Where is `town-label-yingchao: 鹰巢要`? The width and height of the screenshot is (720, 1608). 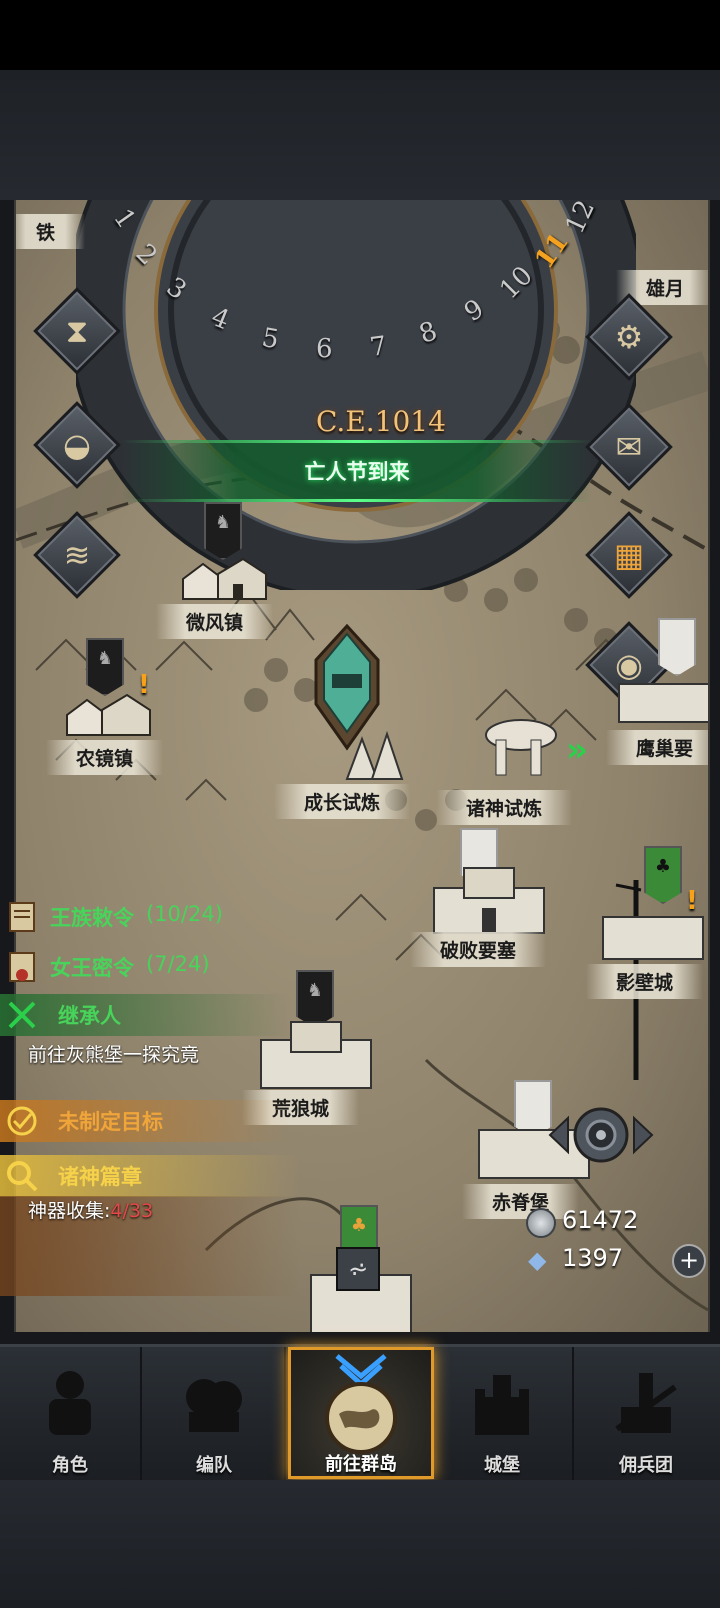
town-label-yingchao: 鹰巢要 is located at coordinates (657, 747).